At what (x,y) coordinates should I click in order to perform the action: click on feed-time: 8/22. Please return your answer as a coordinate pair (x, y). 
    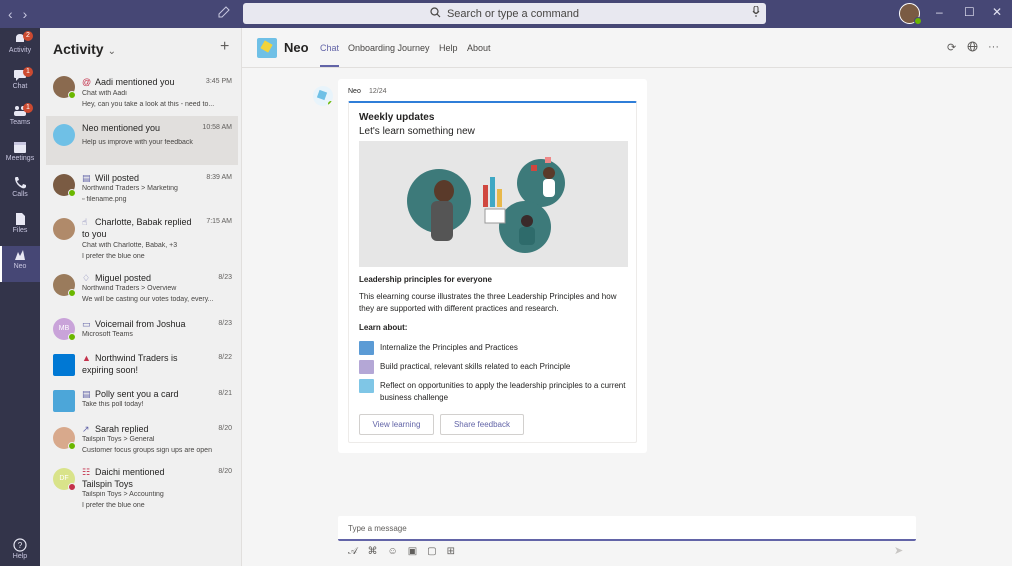
    Looking at the image, I should click on (225, 357).